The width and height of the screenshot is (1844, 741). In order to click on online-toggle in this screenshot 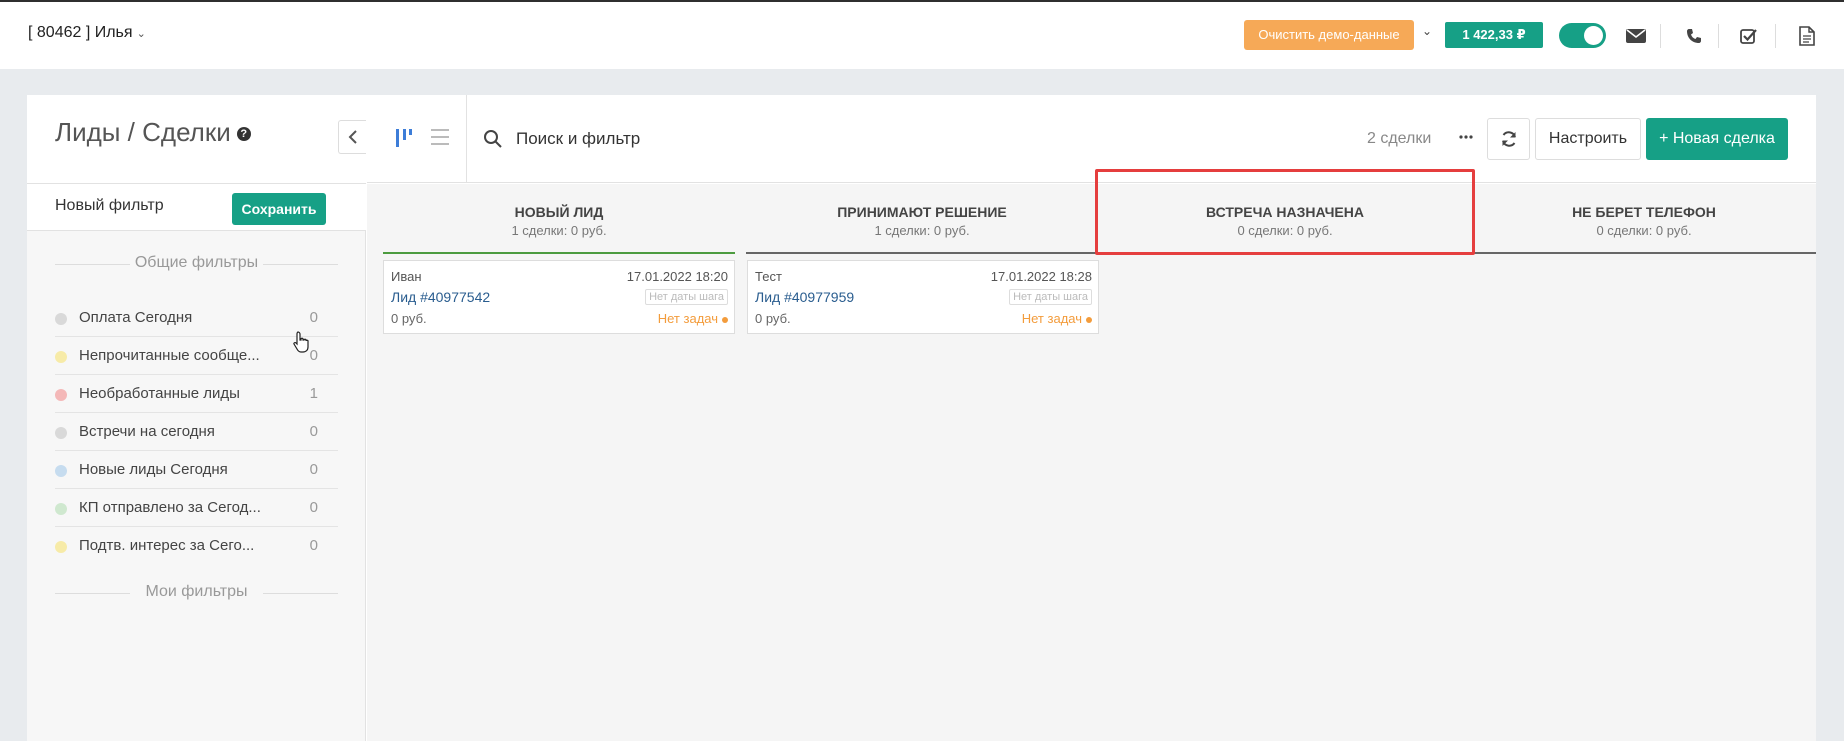, I will do `click(1582, 35)`.